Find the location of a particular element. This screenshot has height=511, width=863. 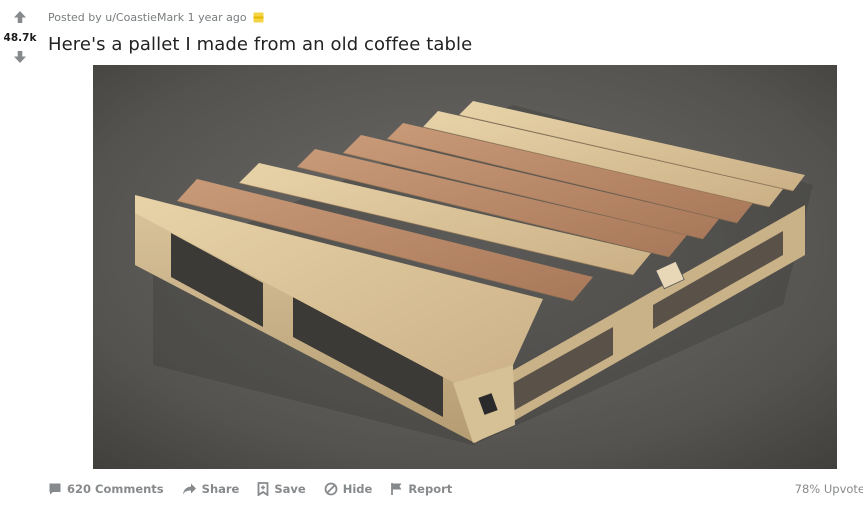

report-label: Report is located at coordinates (430, 489).